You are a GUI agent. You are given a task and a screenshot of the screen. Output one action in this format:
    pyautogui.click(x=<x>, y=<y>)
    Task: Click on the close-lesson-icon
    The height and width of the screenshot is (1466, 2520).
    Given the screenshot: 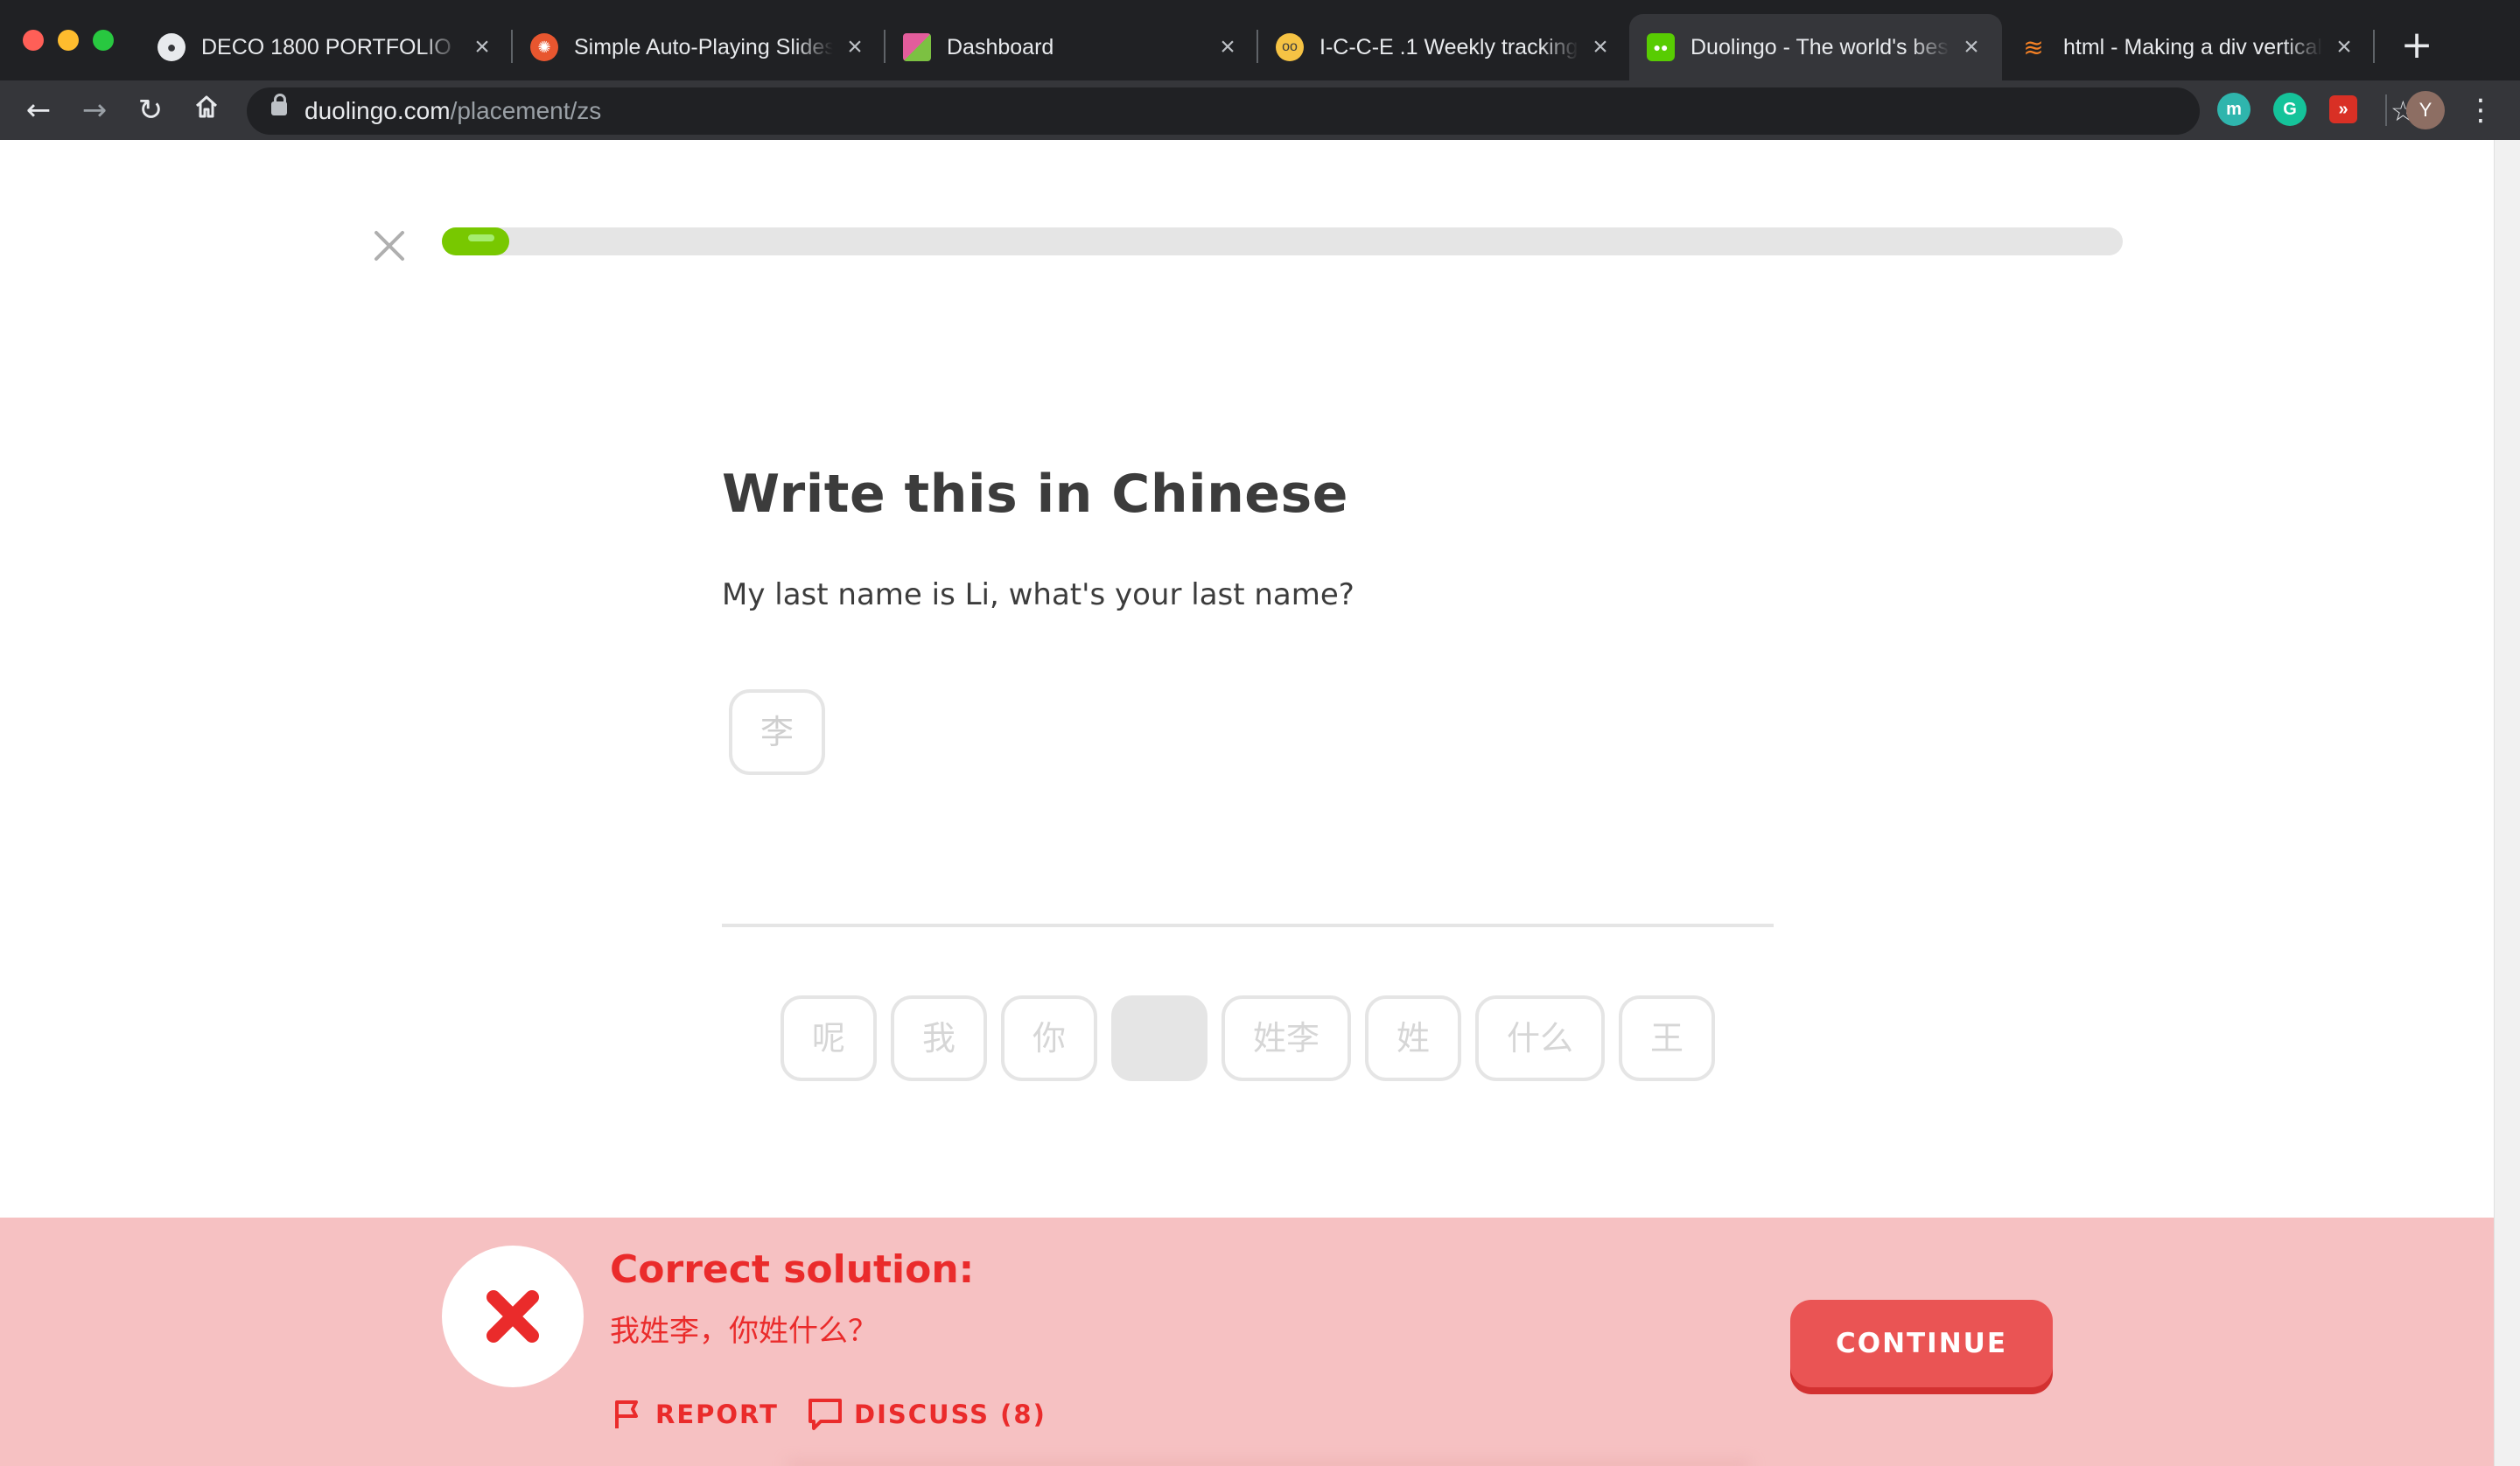 What is the action you would take?
    pyautogui.click(x=389, y=246)
    